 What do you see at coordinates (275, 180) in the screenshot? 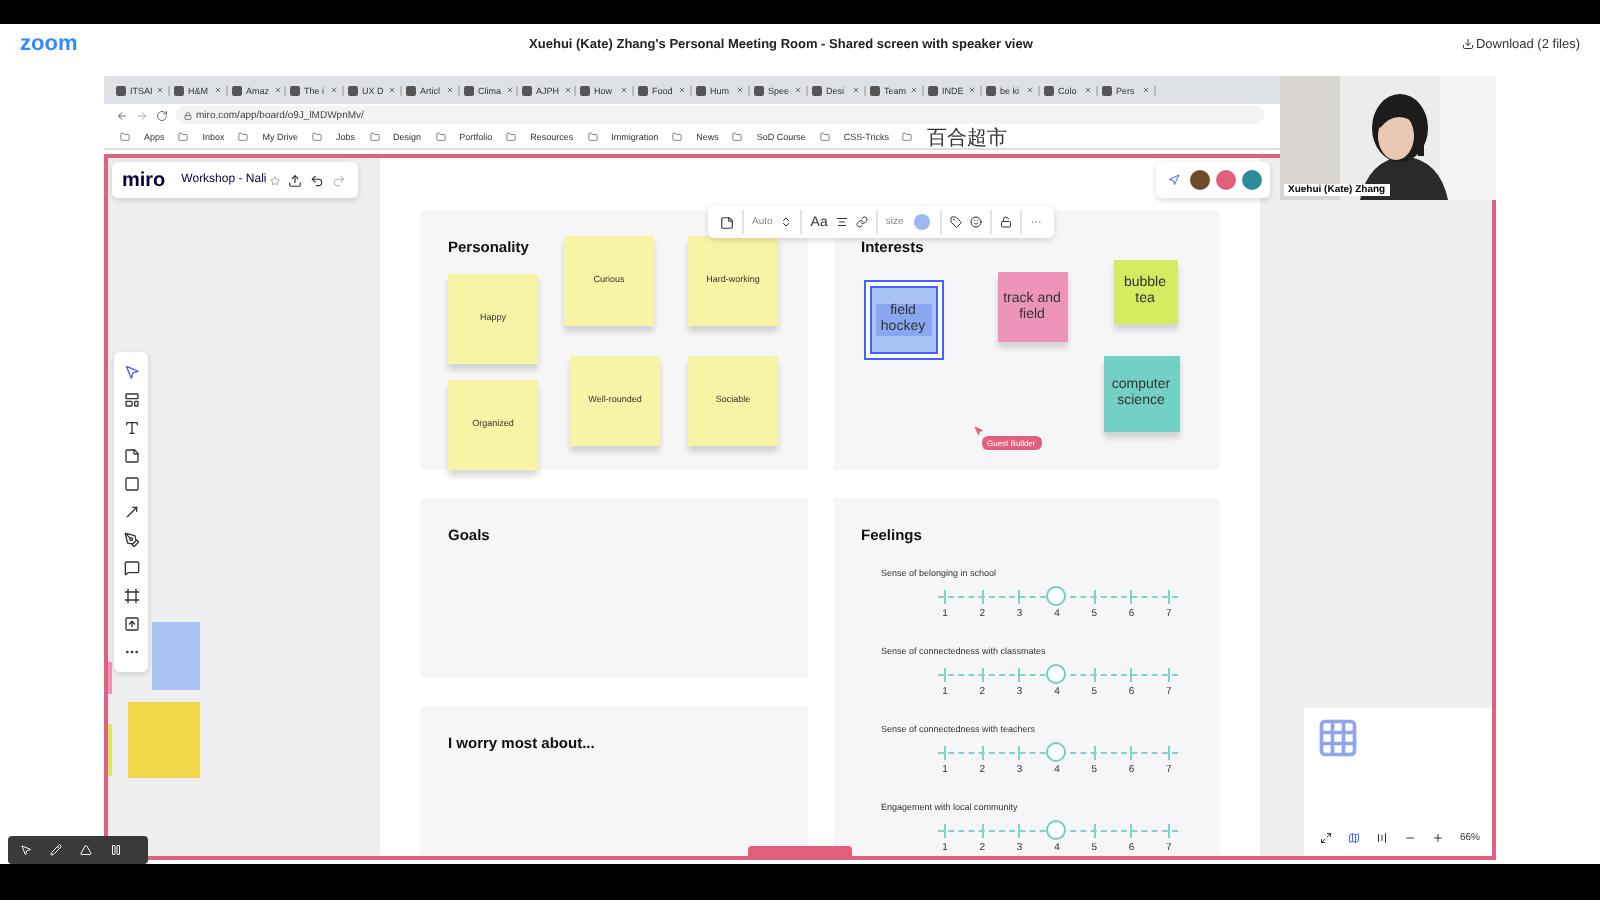
I see `star-icon` at bounding box center [275, 180].